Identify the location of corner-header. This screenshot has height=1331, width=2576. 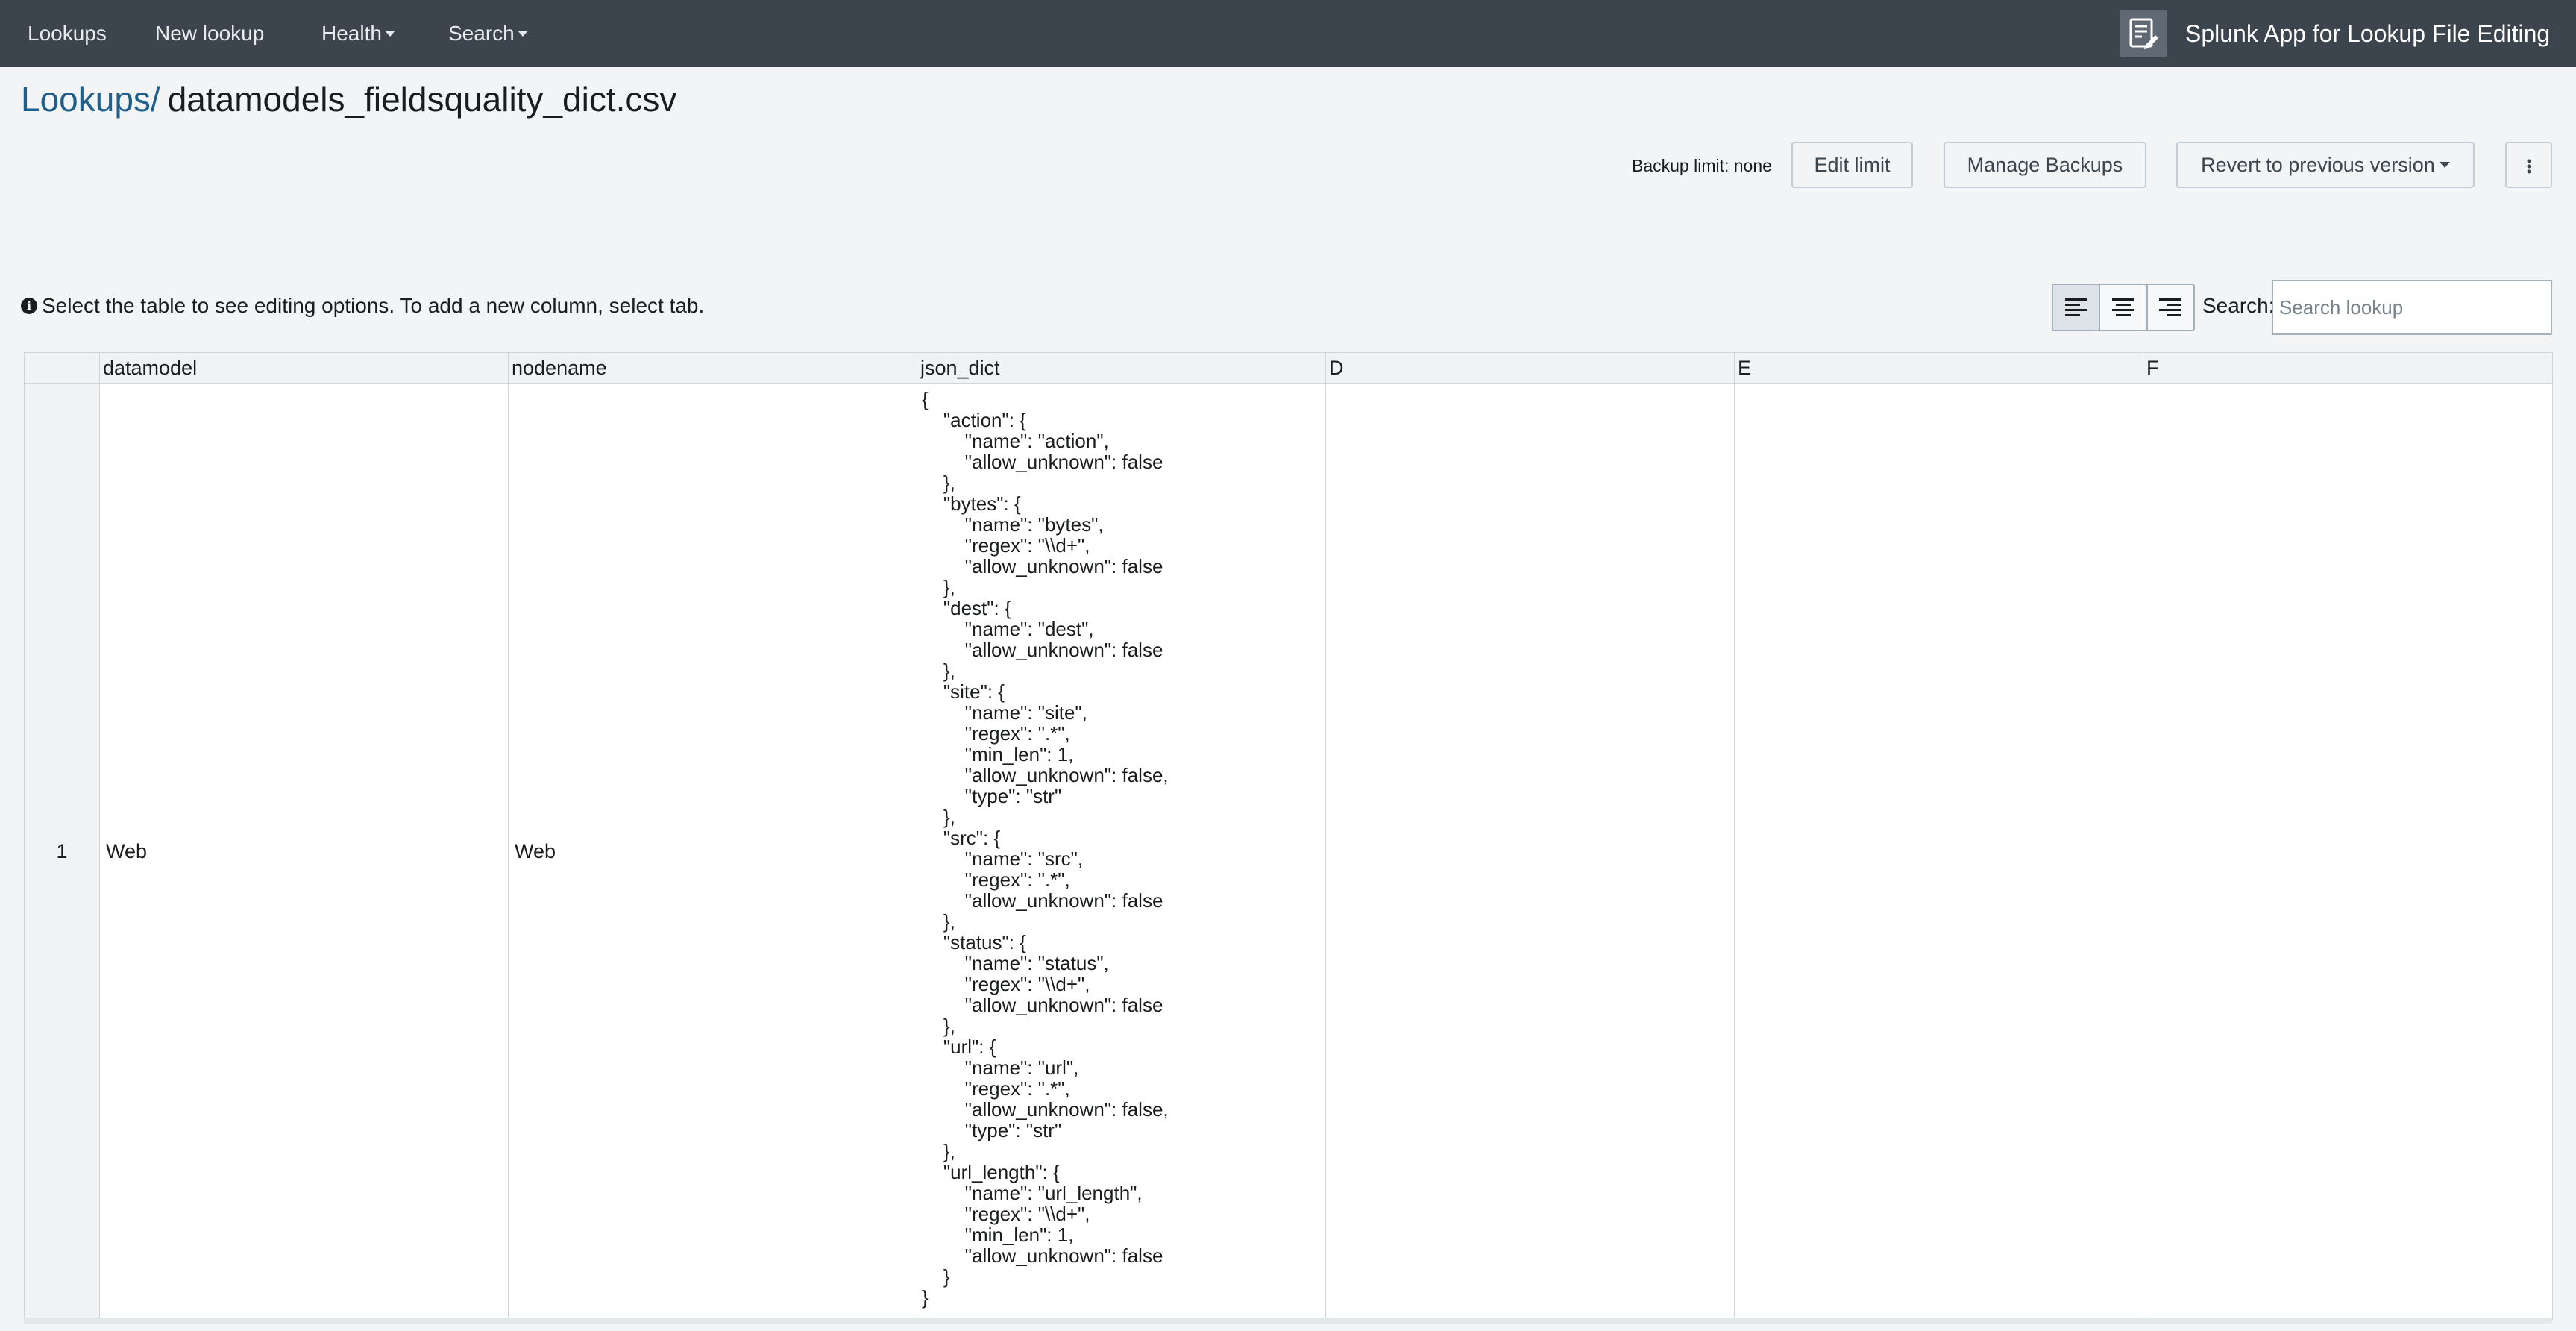
(62, 368).